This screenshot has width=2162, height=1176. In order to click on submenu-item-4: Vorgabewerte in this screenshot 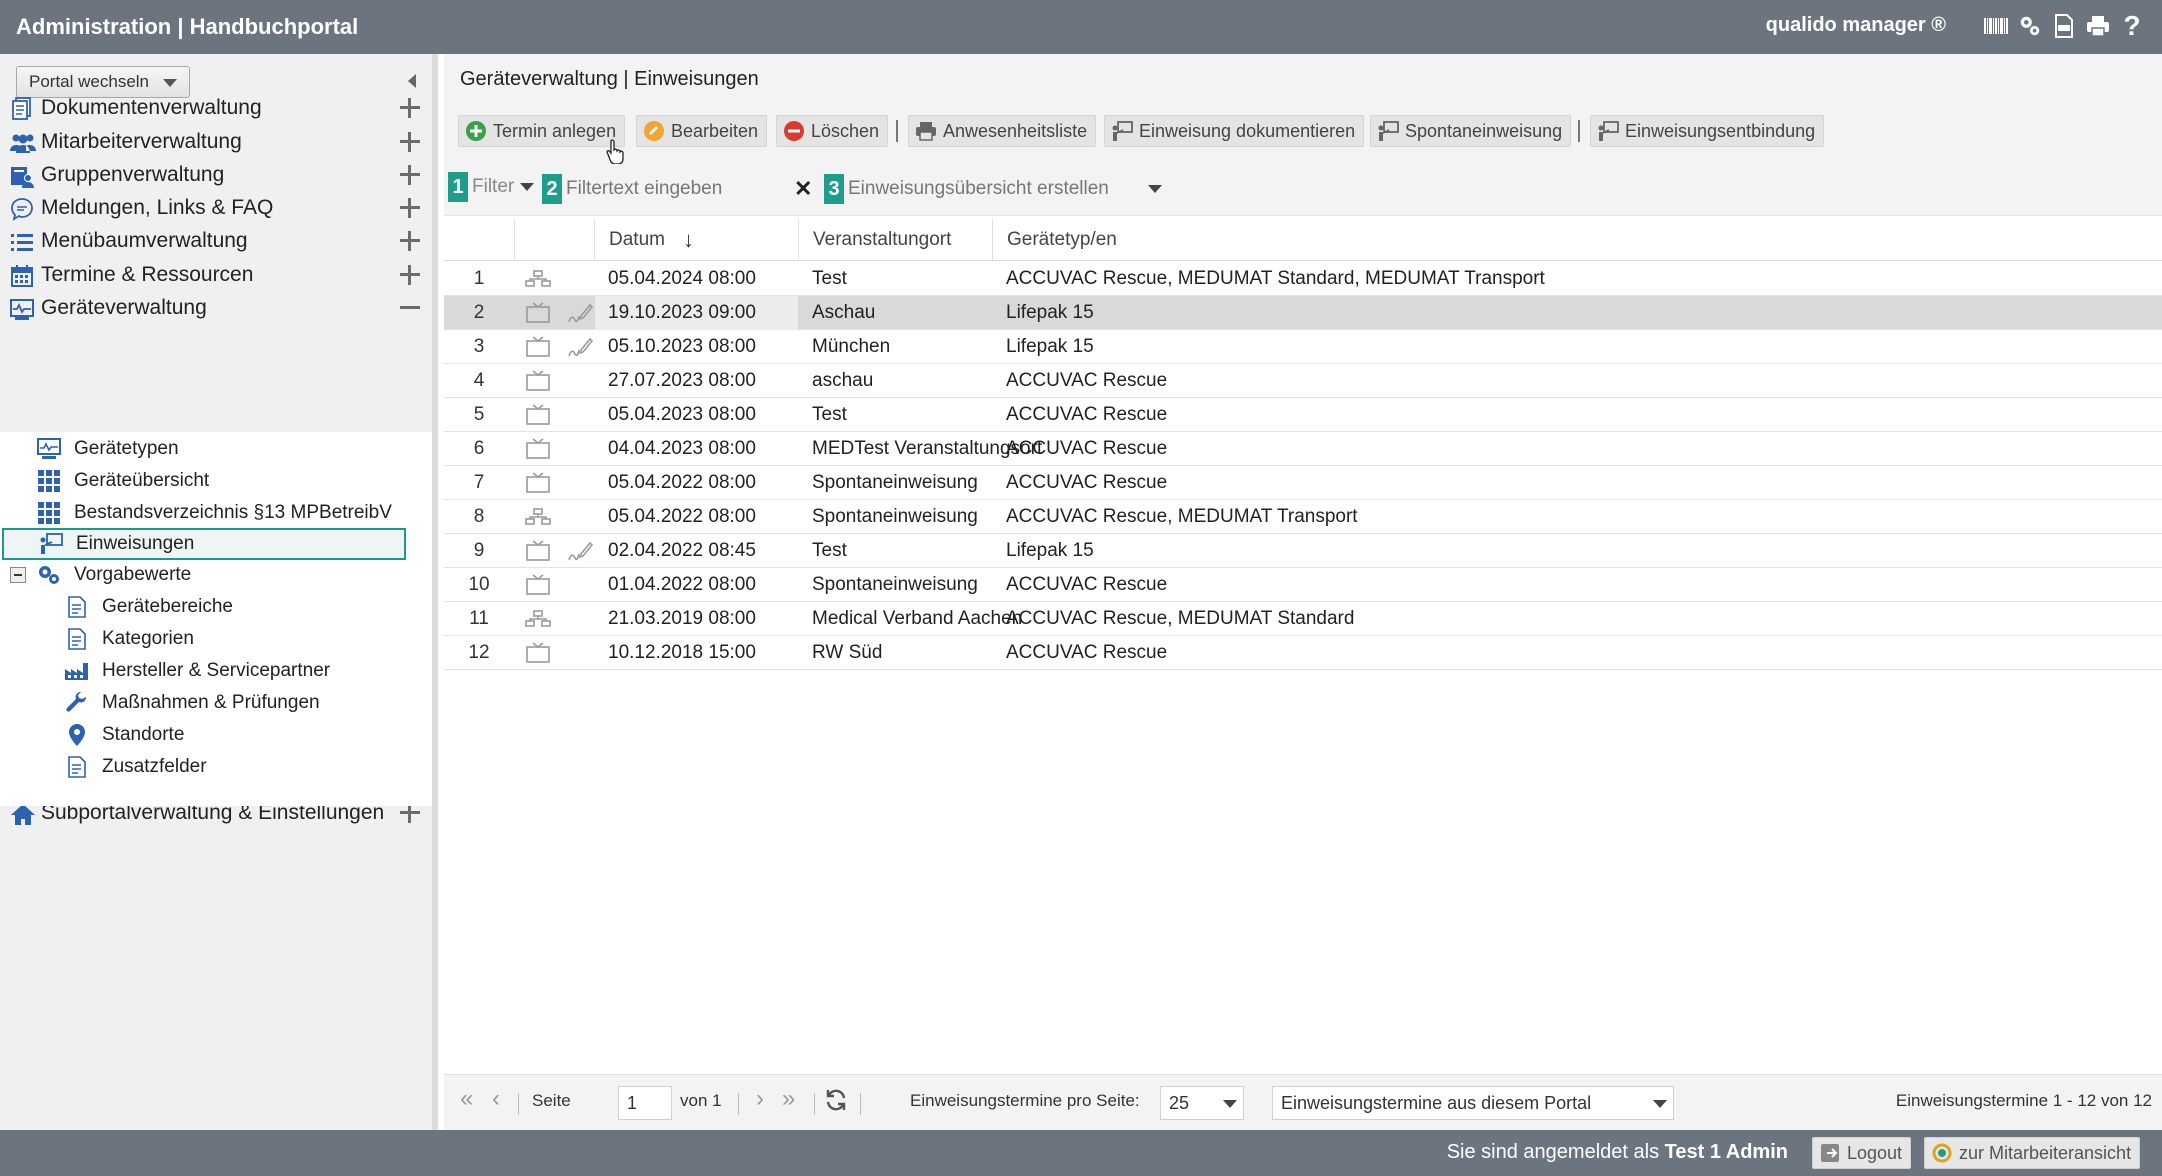, I will do `click(100, 575)`.